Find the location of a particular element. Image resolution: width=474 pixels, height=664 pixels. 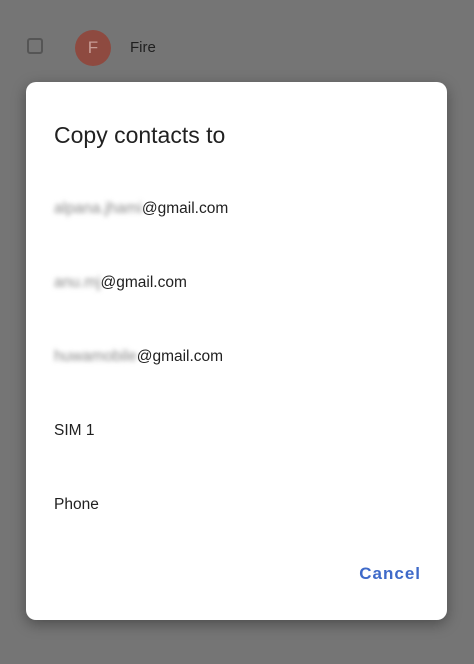

option-label: Phone is located at coordinates (76, 504).